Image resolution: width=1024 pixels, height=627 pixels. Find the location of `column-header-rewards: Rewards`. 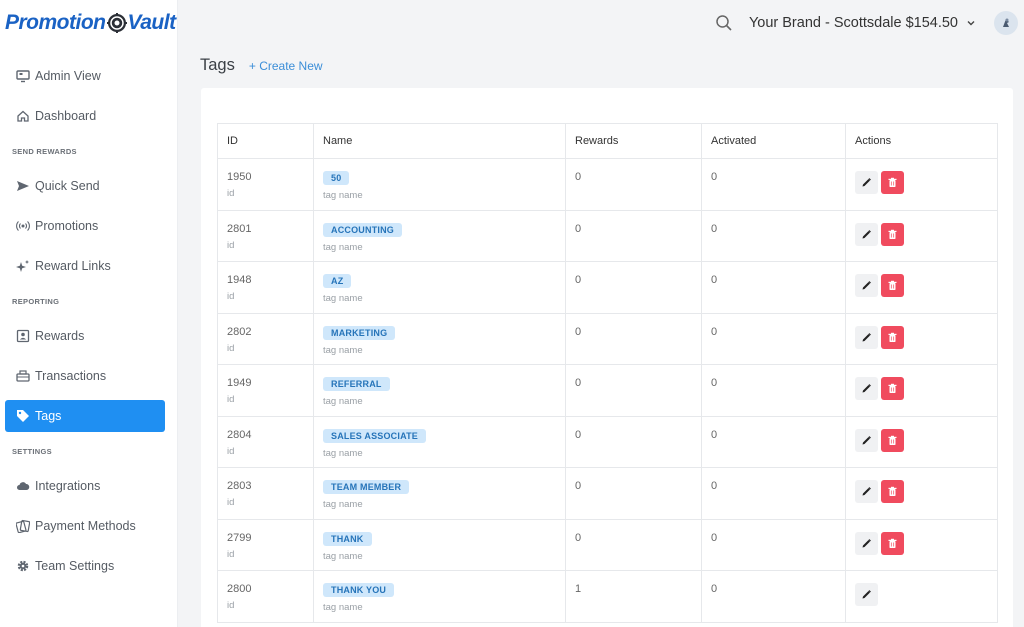

column-header-rewards: Rewards is located at coordinates (633, 141).